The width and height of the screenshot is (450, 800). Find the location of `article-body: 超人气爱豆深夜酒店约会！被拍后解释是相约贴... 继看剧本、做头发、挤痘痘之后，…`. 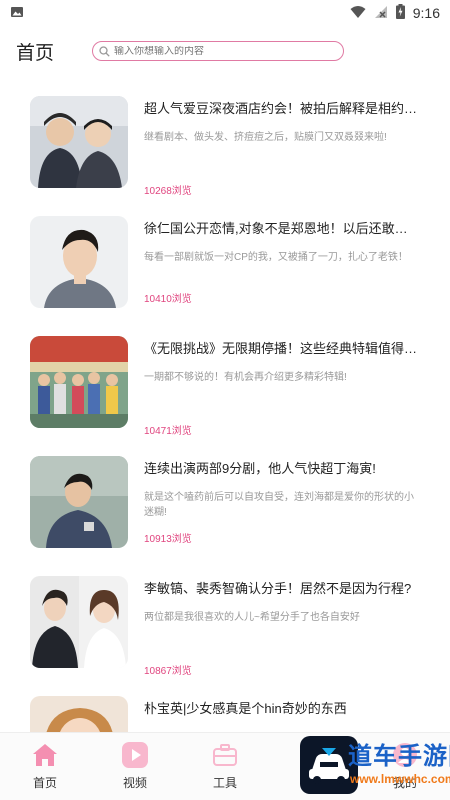

article-body: 超人气爱豆深夜酒店约会！被拍后解释是相约贴... 继看剧本、做头发、挤痘痘之后，… is located at coordinates (282, 146).